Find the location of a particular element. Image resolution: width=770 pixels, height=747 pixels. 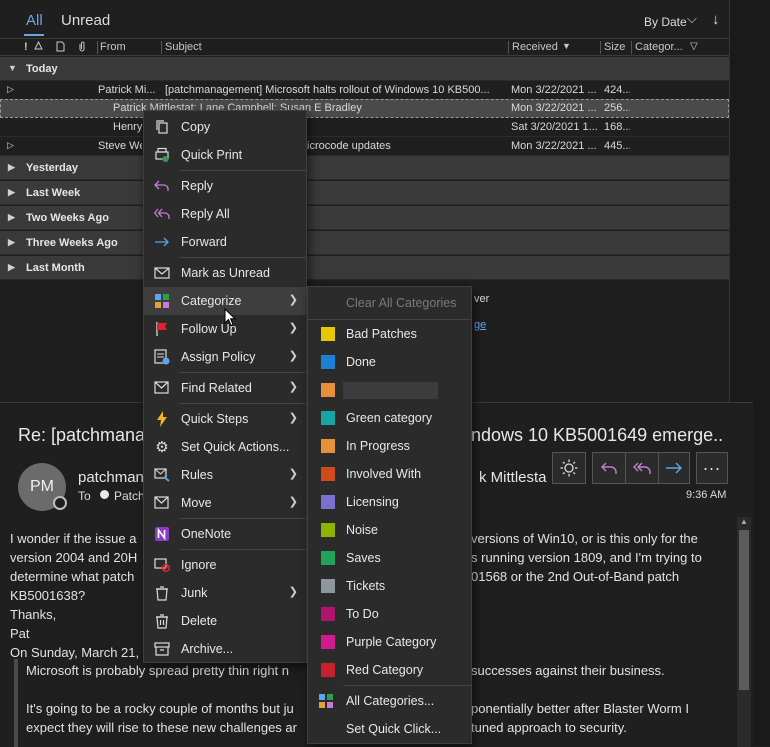

junk-icon is located at coordinates (162, 593).